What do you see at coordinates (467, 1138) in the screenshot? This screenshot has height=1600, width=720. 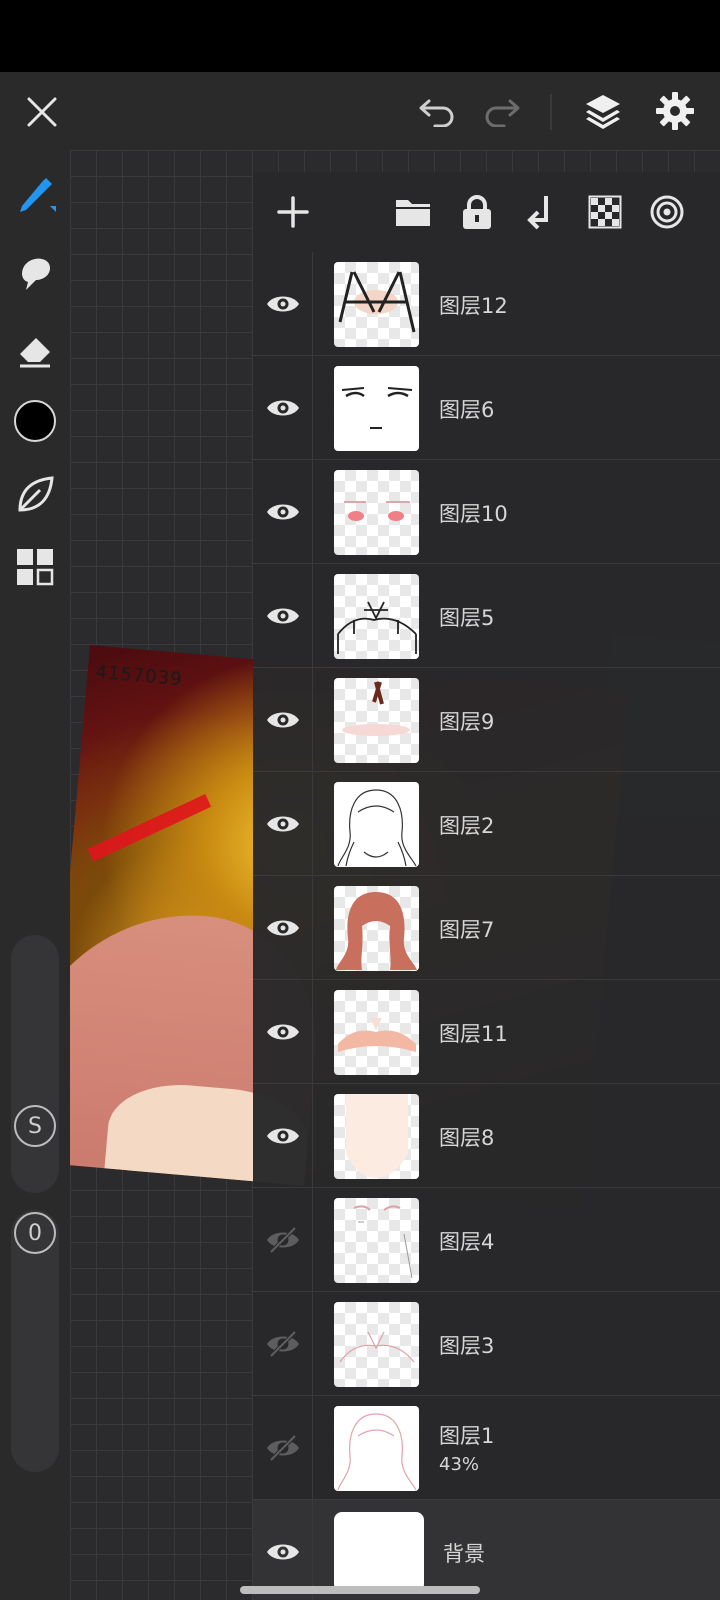 I see `layer-name: 图层8` at bounding box center [467, 1138].